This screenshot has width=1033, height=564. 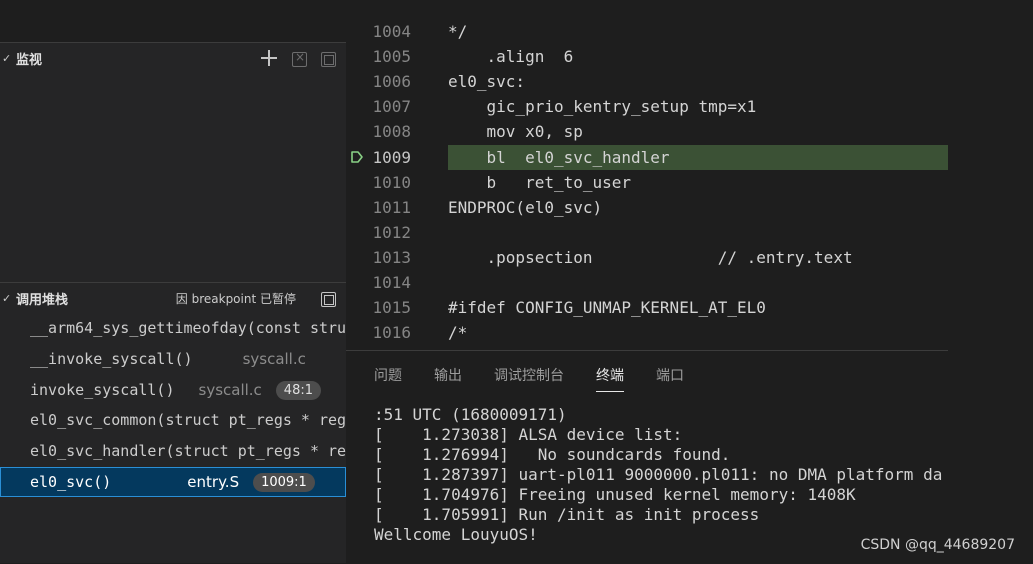 What do you see at coordinates (448, 378) in the screenshot?
I see `tab-output: 输出` at bounding box center [448, 378].